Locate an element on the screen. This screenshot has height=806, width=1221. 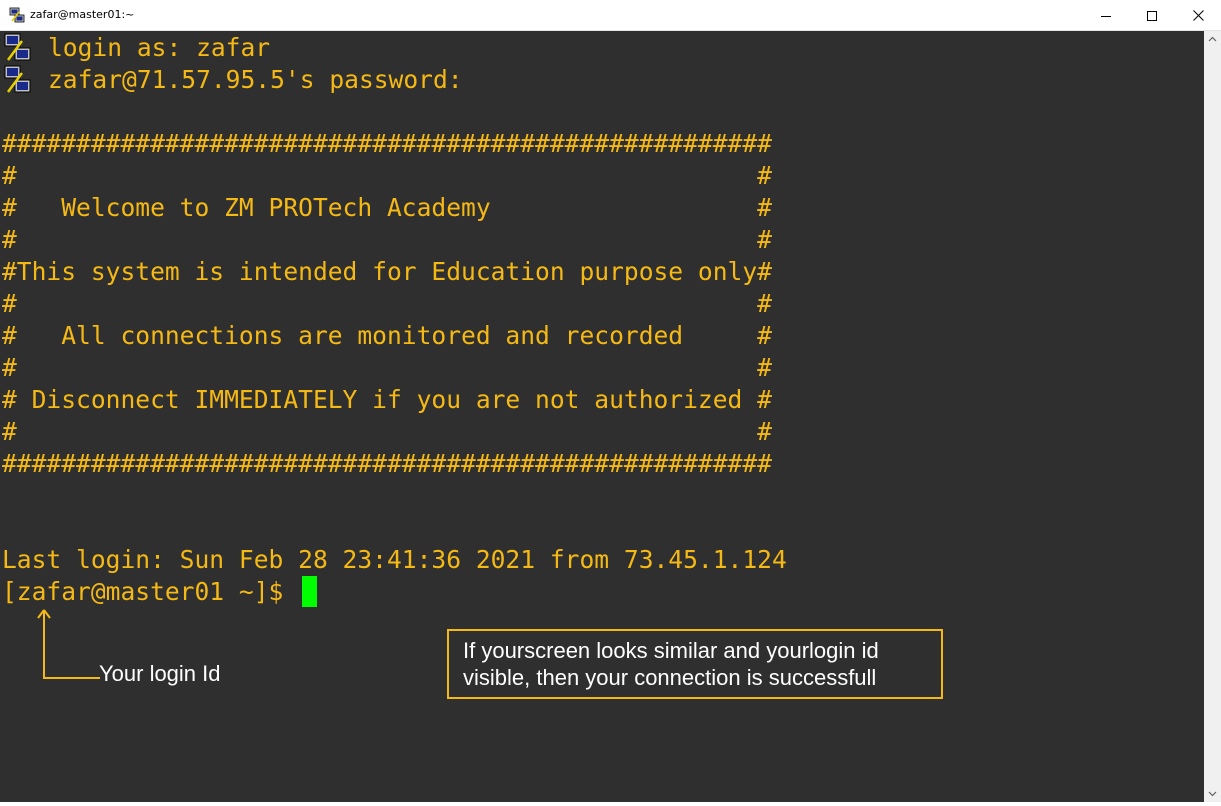
putty-app-icon is located at coordinates (17, 15).